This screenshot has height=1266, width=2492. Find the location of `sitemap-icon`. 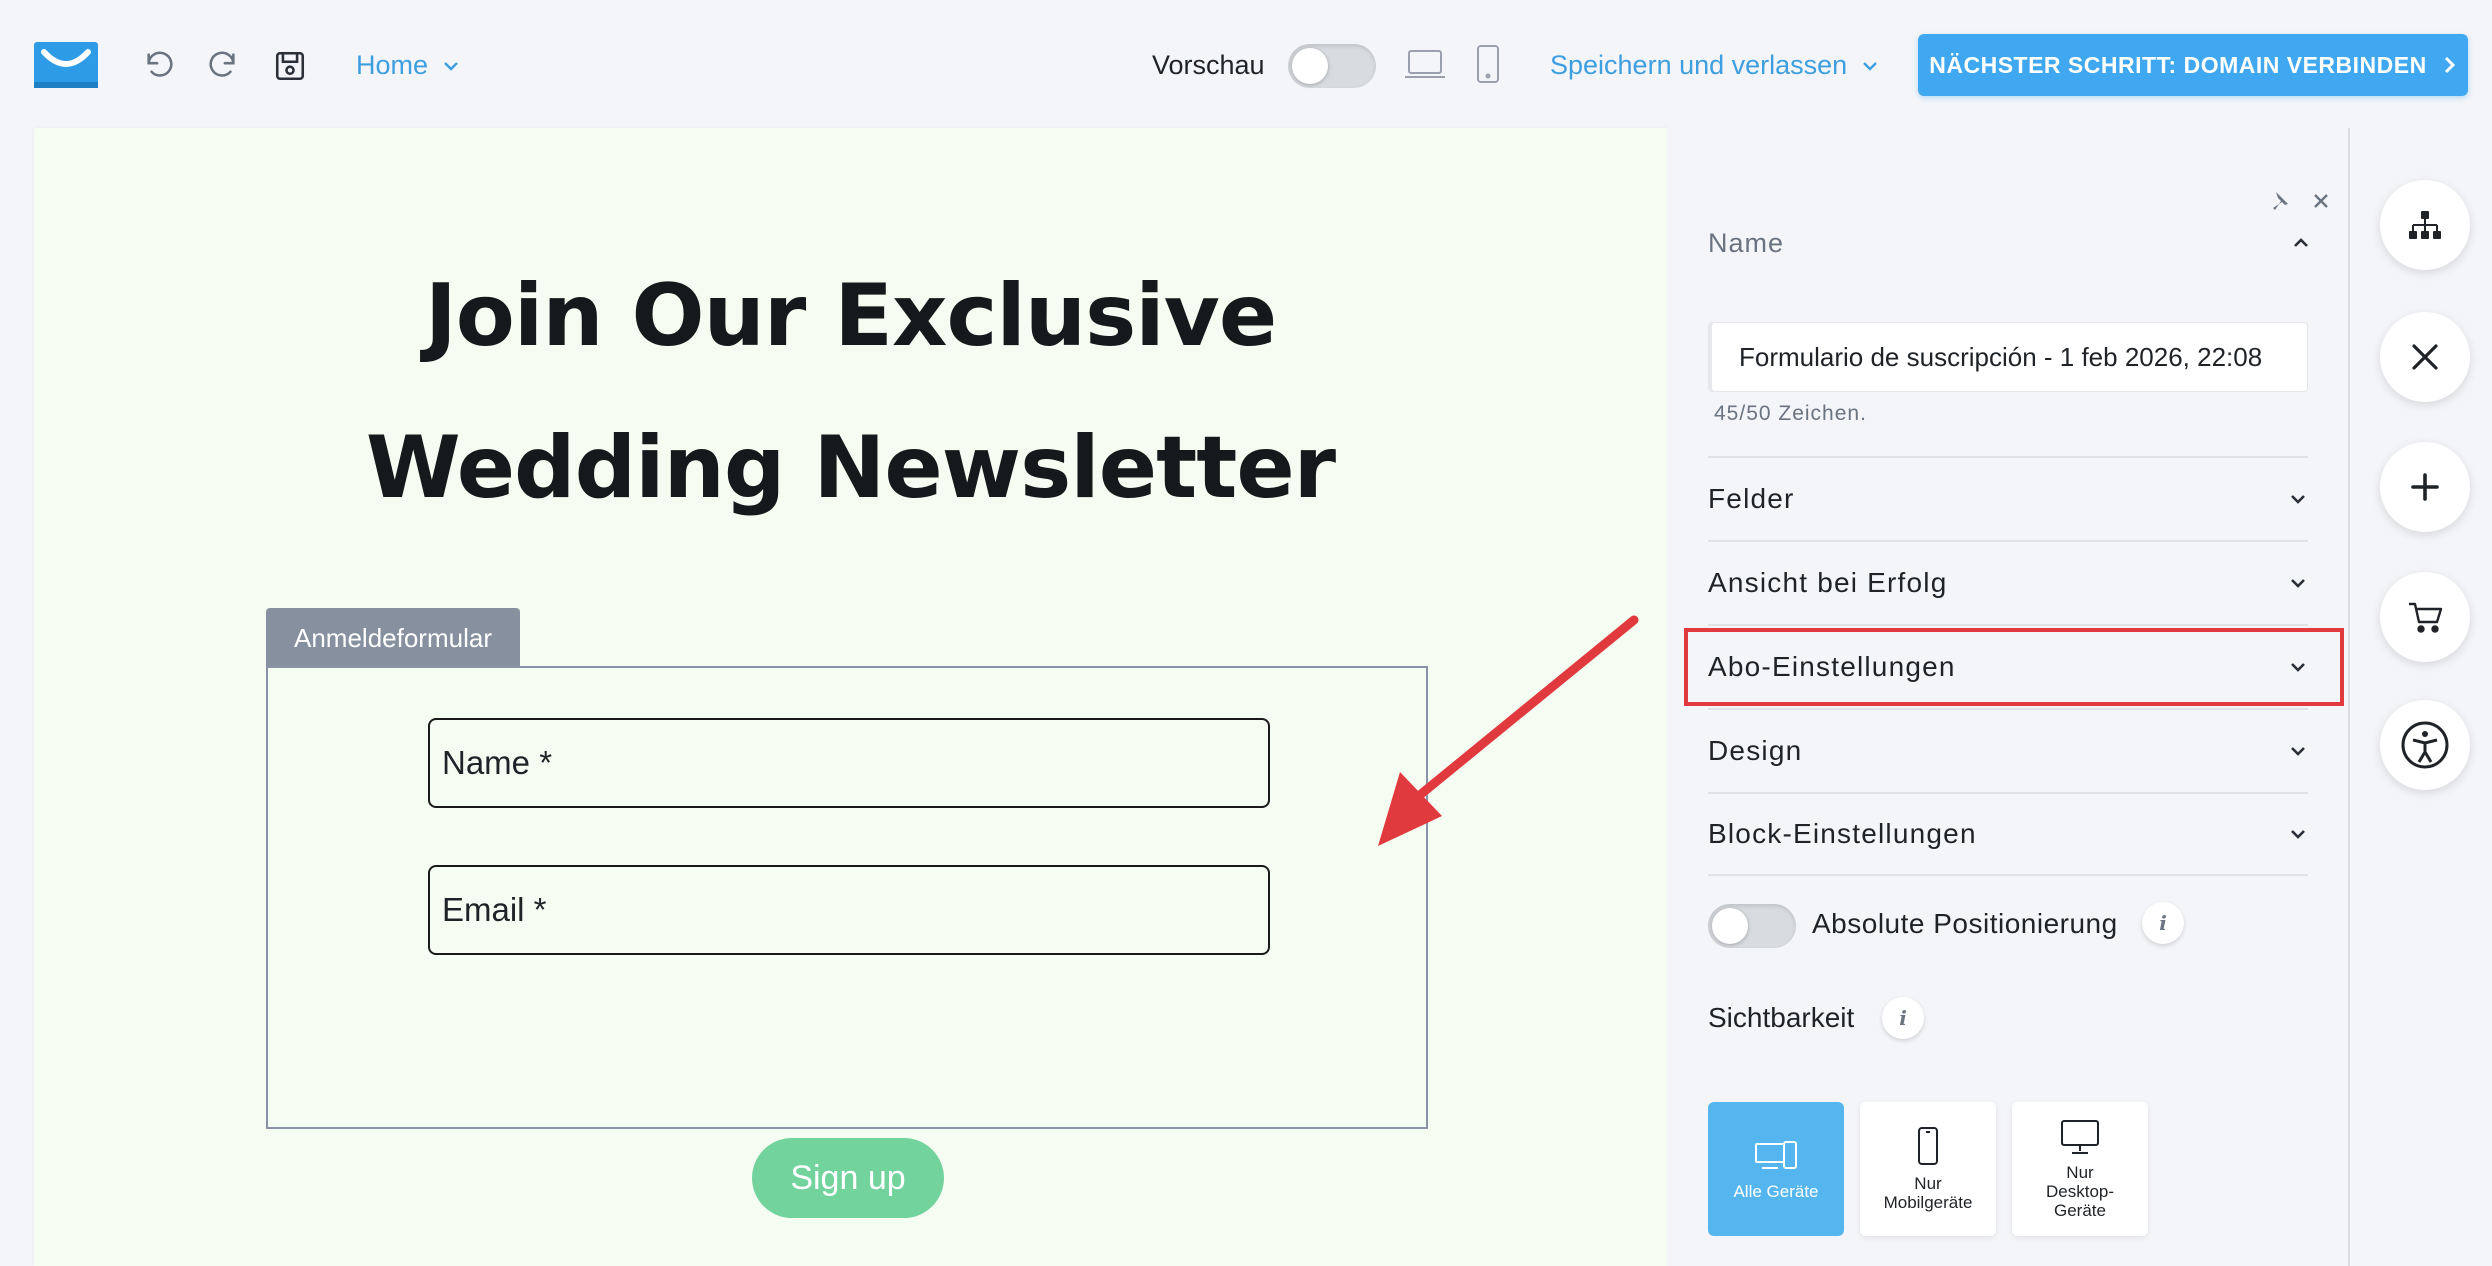

sitemap-icon is located at coordinates (2425, 225).